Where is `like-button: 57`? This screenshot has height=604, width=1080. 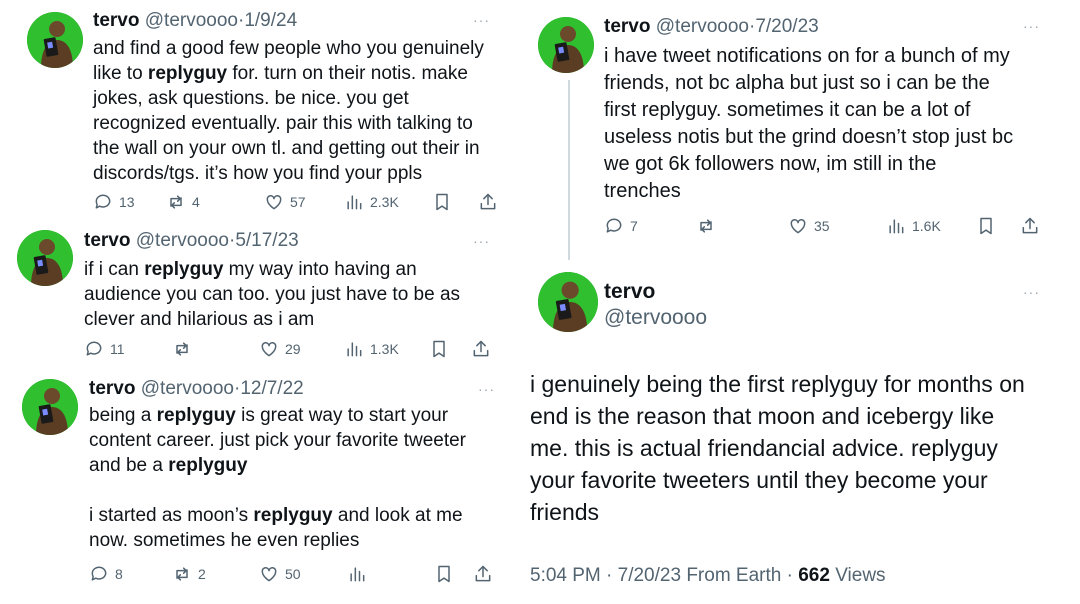
like-button: 57 is located at coordinates (285, 202).